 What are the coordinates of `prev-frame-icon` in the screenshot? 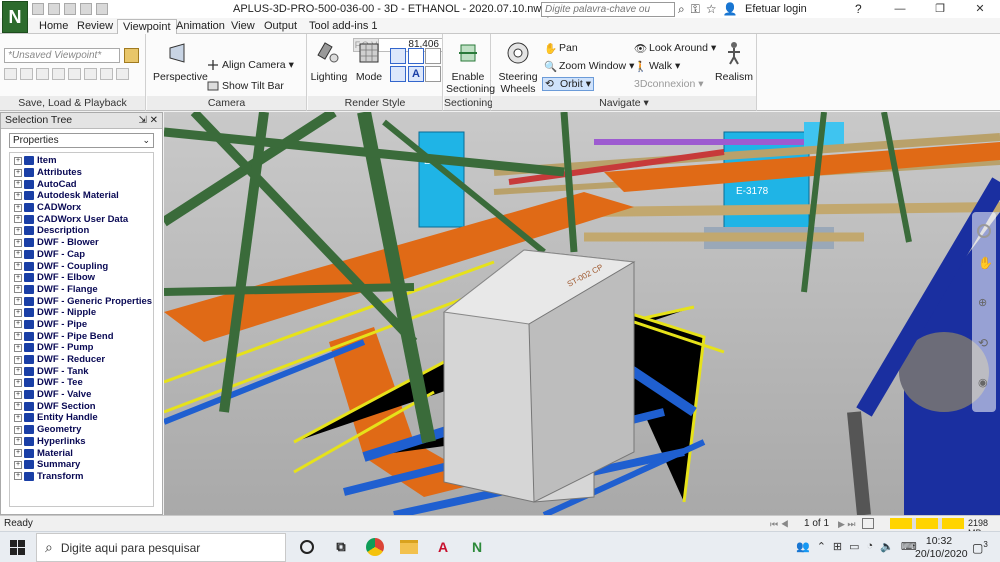 It's located at (26, 74).